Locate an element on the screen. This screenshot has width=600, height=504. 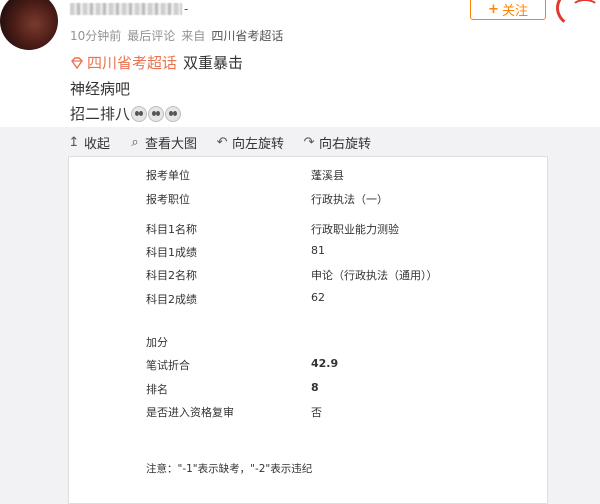
view-large-label: 查看大图 is located at coordinates (171, 144).